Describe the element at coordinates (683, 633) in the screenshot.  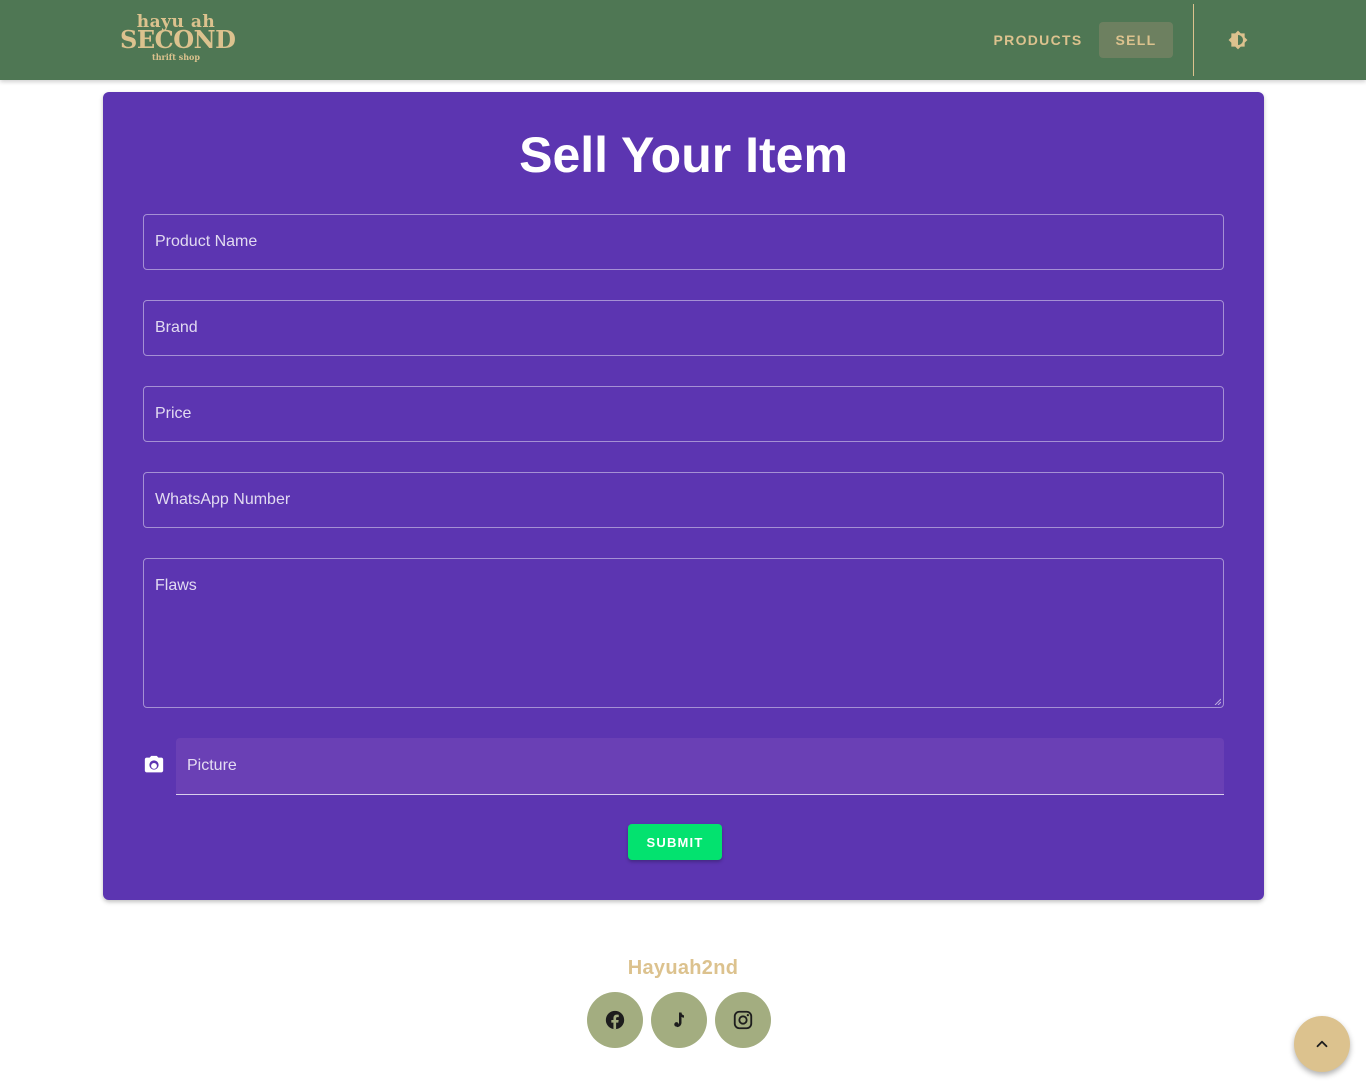
I see `flaws-textarea: Flaws` at that location.